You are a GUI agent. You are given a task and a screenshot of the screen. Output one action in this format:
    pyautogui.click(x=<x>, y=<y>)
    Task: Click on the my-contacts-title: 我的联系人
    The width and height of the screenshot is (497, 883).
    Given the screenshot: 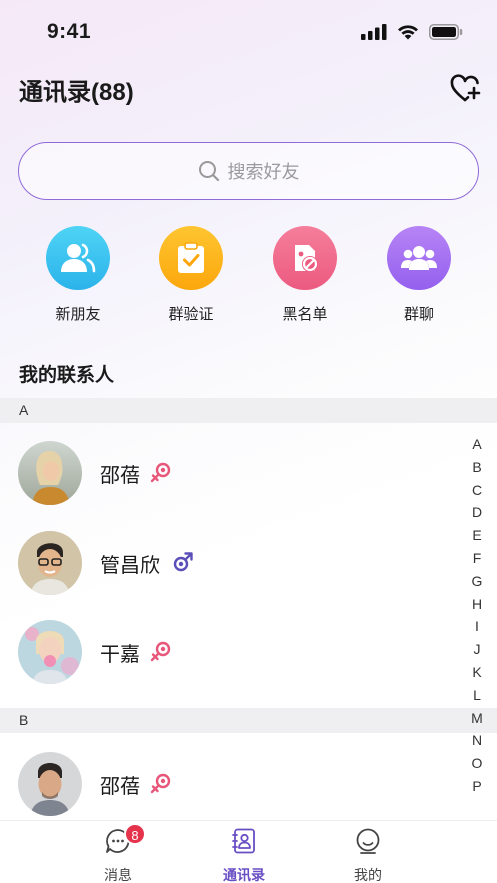 What is the action you would take?
    pyautogui.click(x=67, y=375)
    